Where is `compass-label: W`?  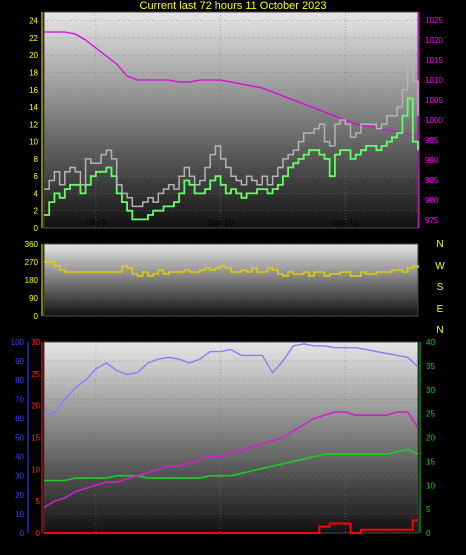
compass-label: W is located at coordinates (440, 266).